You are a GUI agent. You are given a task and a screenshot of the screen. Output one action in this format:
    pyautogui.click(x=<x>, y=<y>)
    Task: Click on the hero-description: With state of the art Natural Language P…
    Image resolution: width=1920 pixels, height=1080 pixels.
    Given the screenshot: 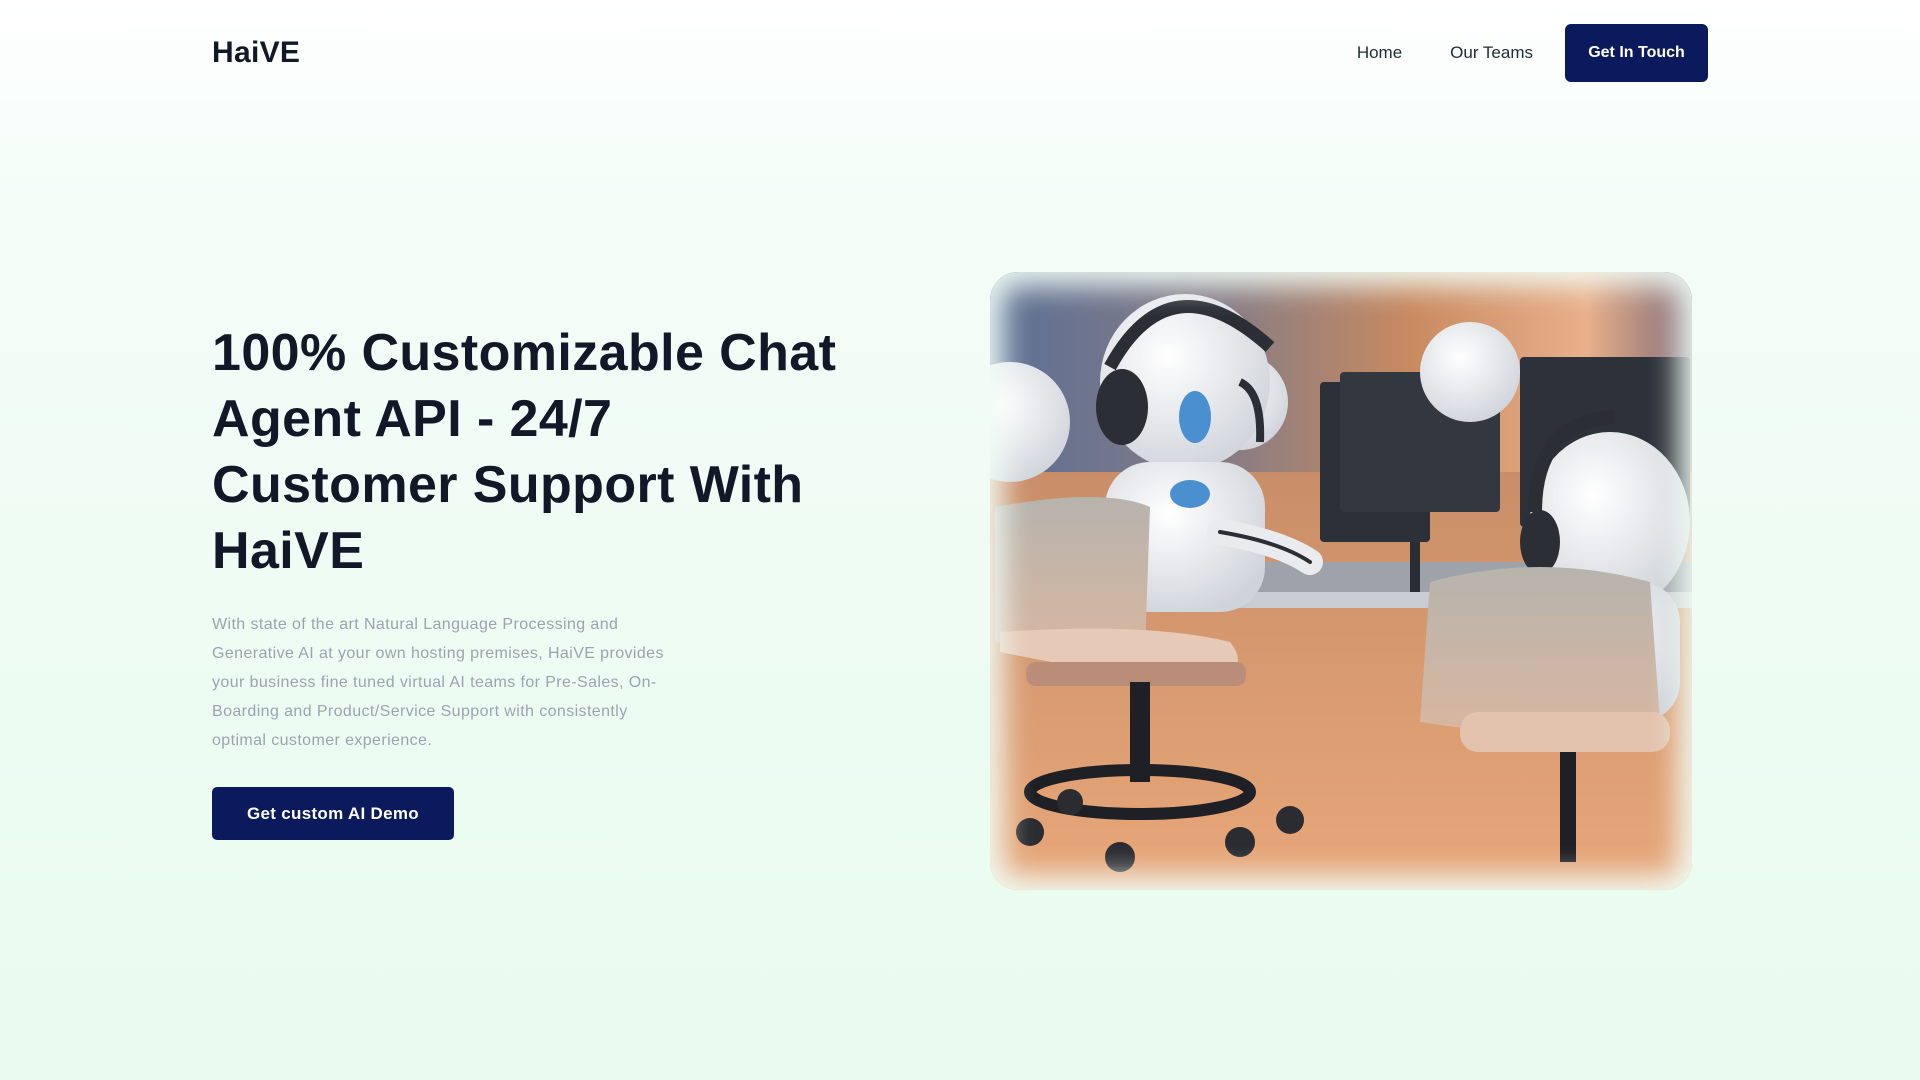 What is the action you would take?
    pyautogui.click(x=438, y=682)
    